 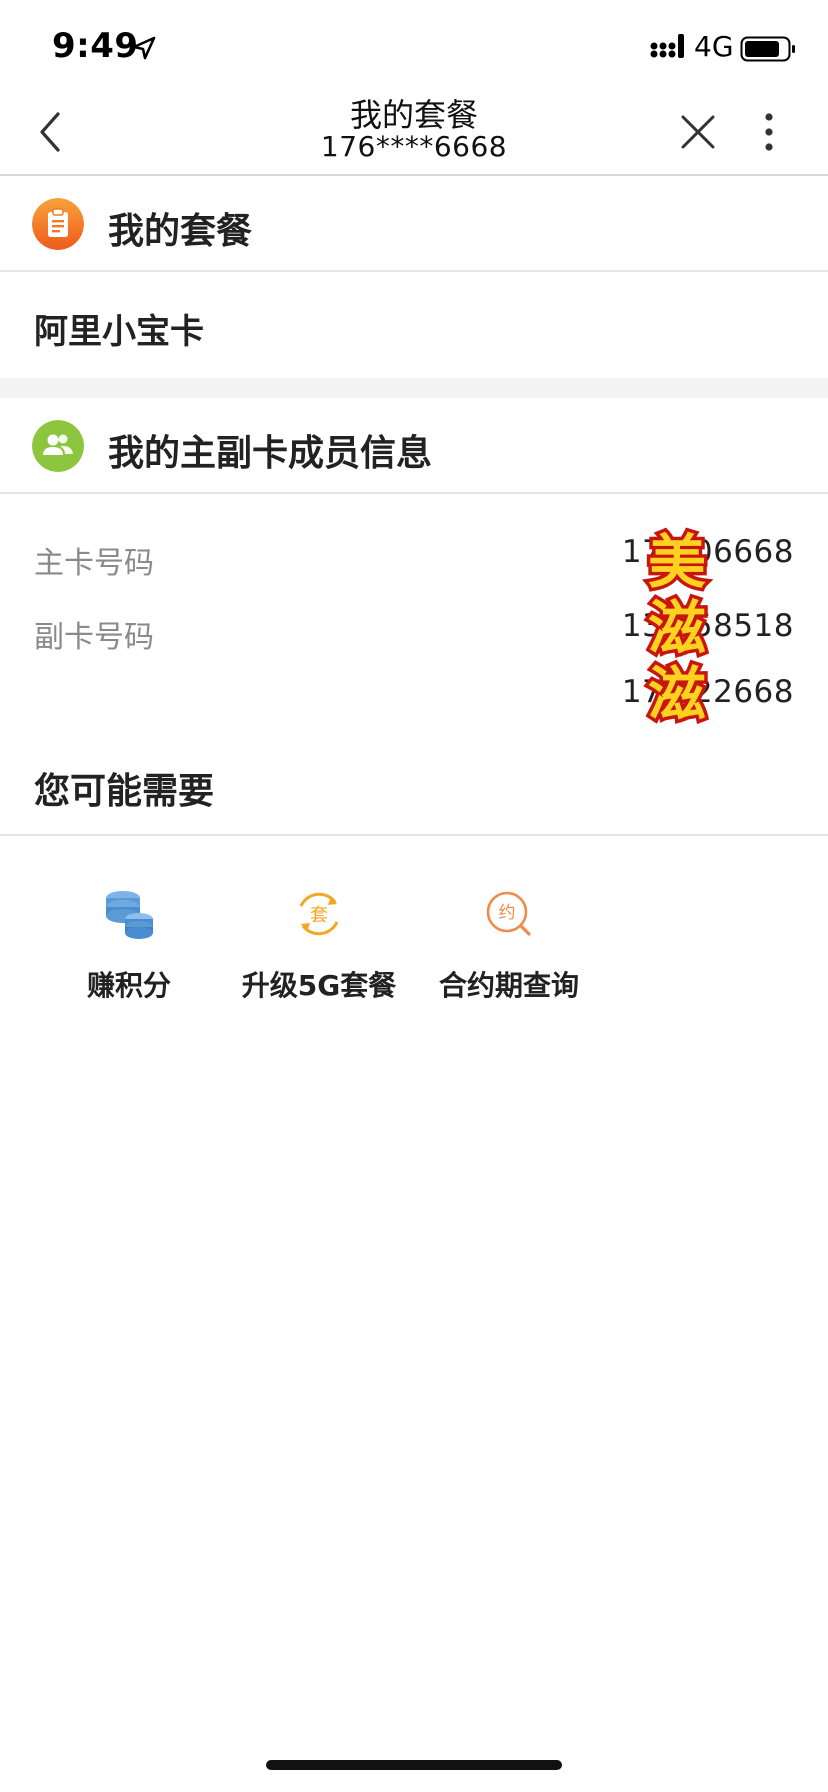 I want to click on contract-query-label: 合约期查询, so click(x=508, y=985).